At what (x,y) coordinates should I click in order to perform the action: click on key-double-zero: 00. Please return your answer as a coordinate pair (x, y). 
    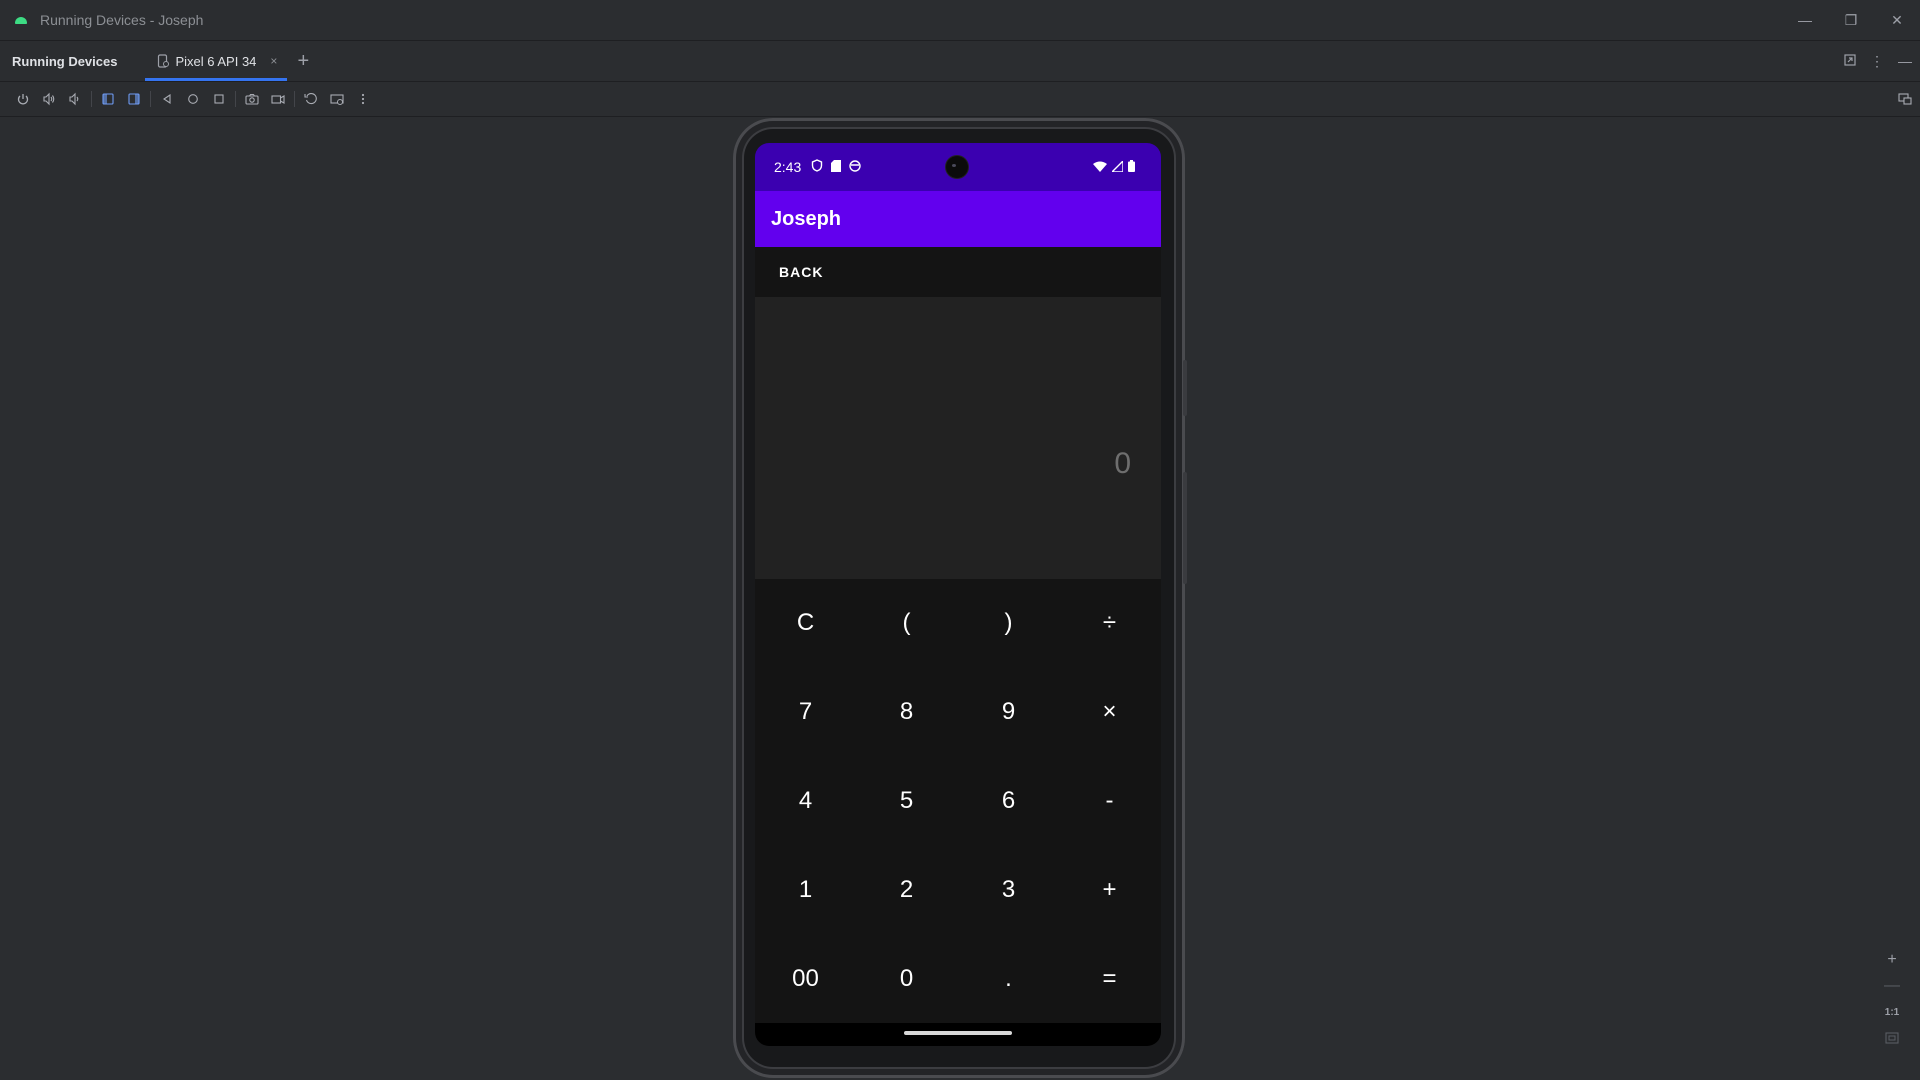
    Looking at the image, I should click on (805, 979).